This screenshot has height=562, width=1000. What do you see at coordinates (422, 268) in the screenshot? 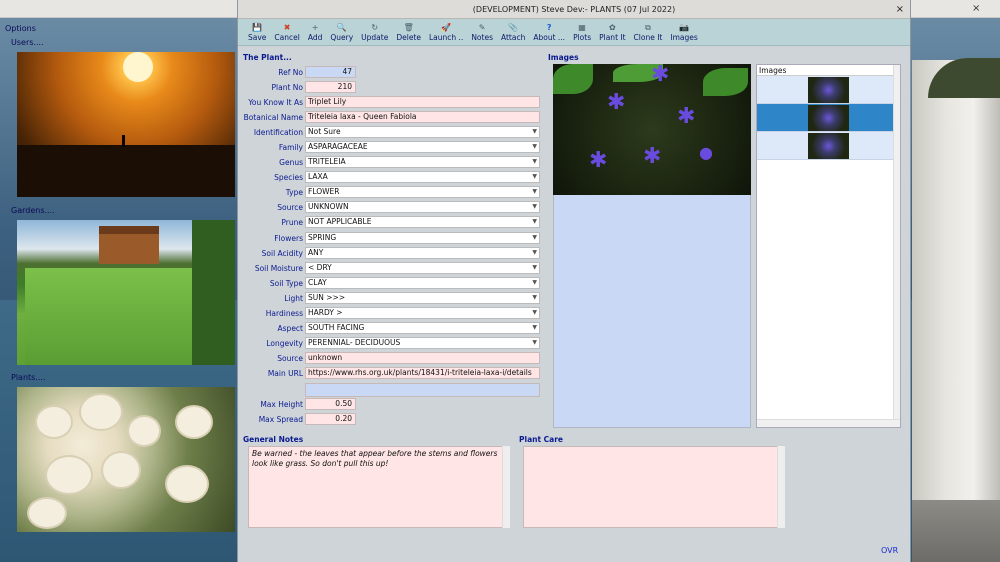
I see `soil-moisture-select: < DRY ▼` at bounding box center [422, 268].